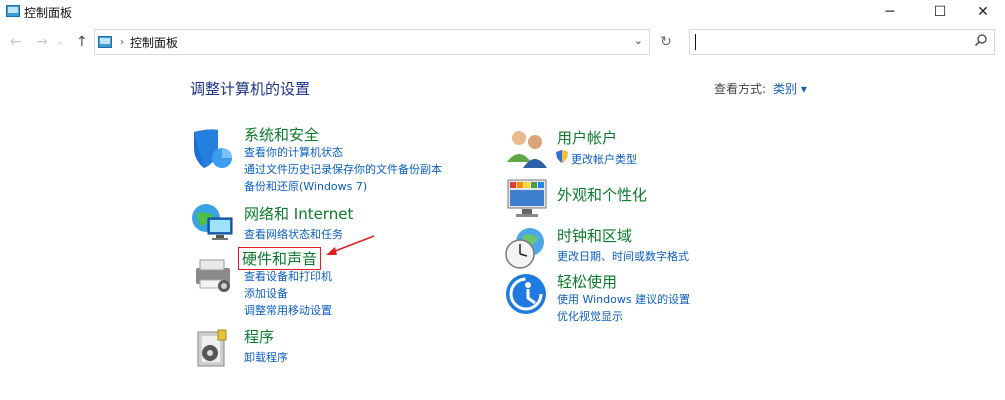 The image size is (1005, 400). What do you see at coordinates (266, 293) in the screenshot?
I see `link-add-device: 添加设备` at bounding box center [266, 293].